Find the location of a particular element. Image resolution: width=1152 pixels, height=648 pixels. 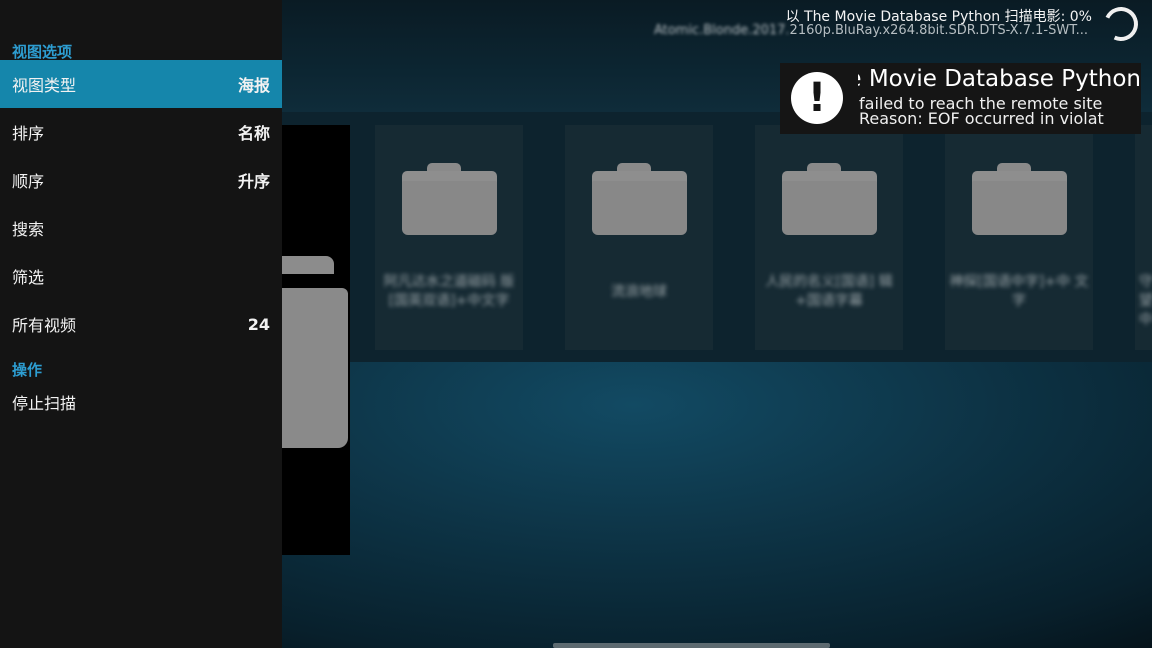

folder-title: 阿凡达水之道磁码 版[国英双语]+中文字 is located at coordinates (449, 291).